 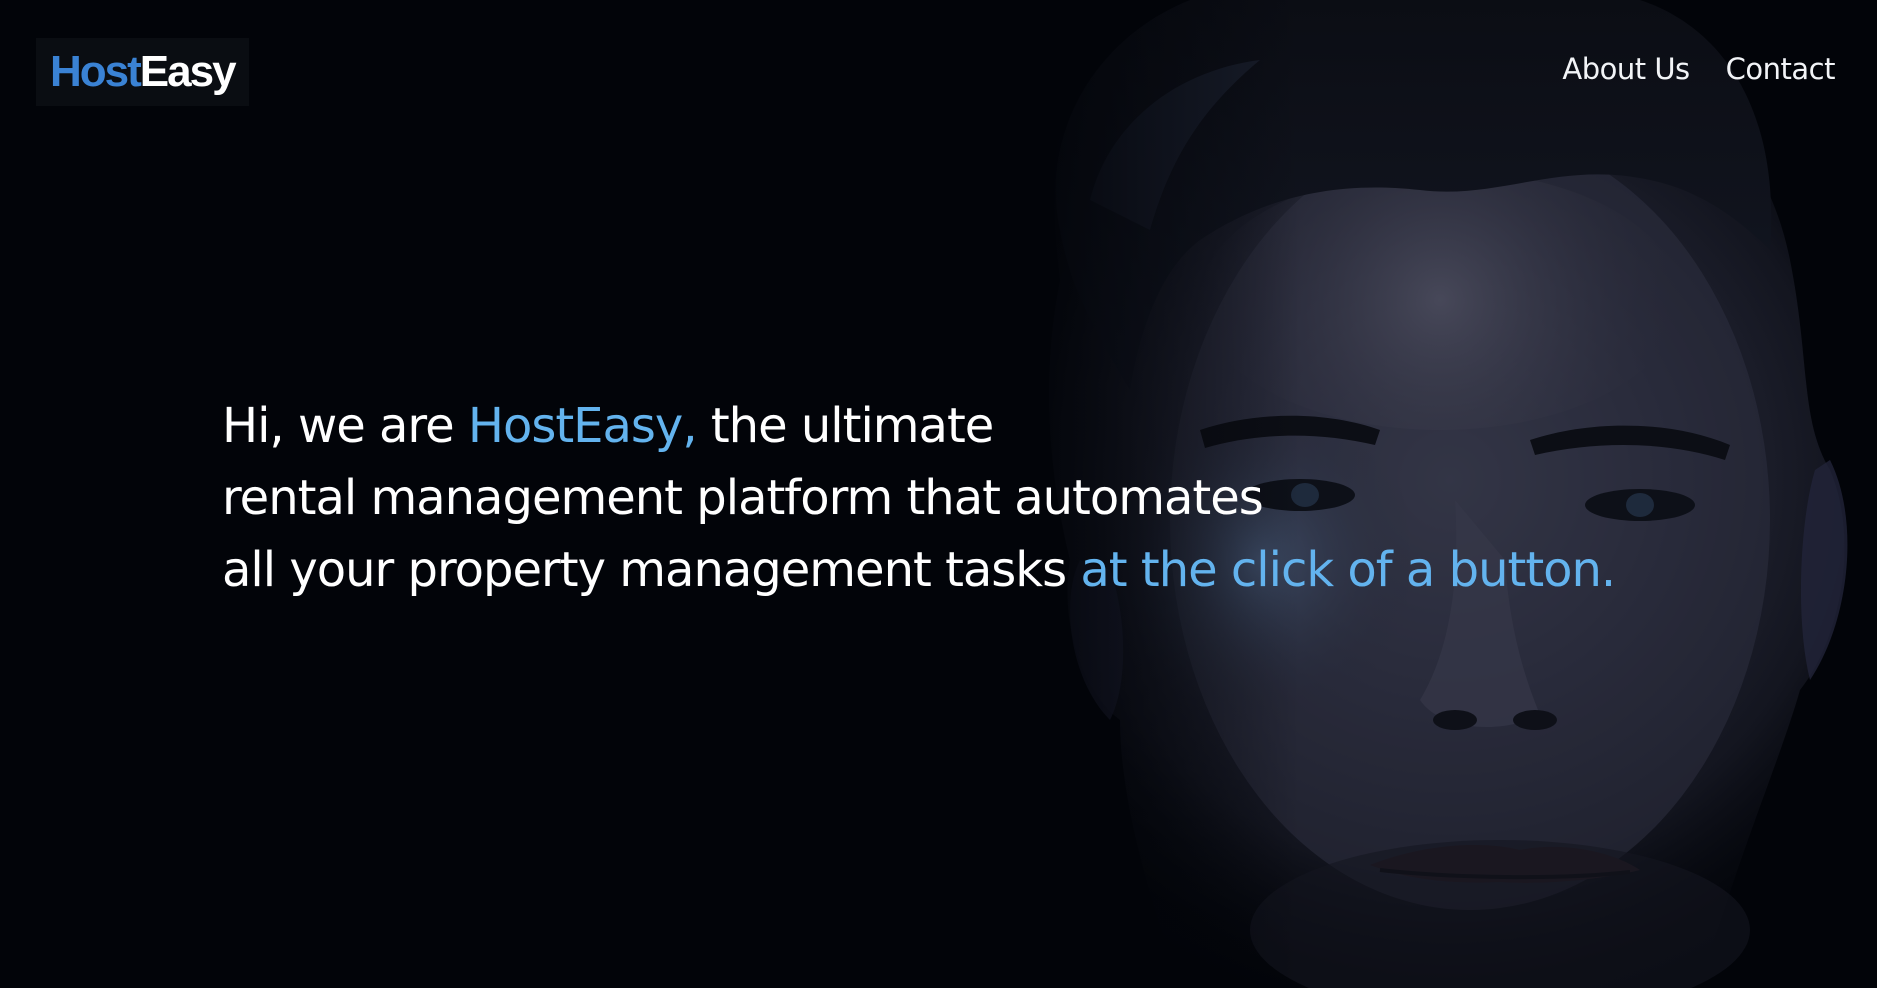 What do you see at coordinates (1698, 69) in the screenshot?
I see `top-nav: About Us Contact` at bounding box center [1698, 69].